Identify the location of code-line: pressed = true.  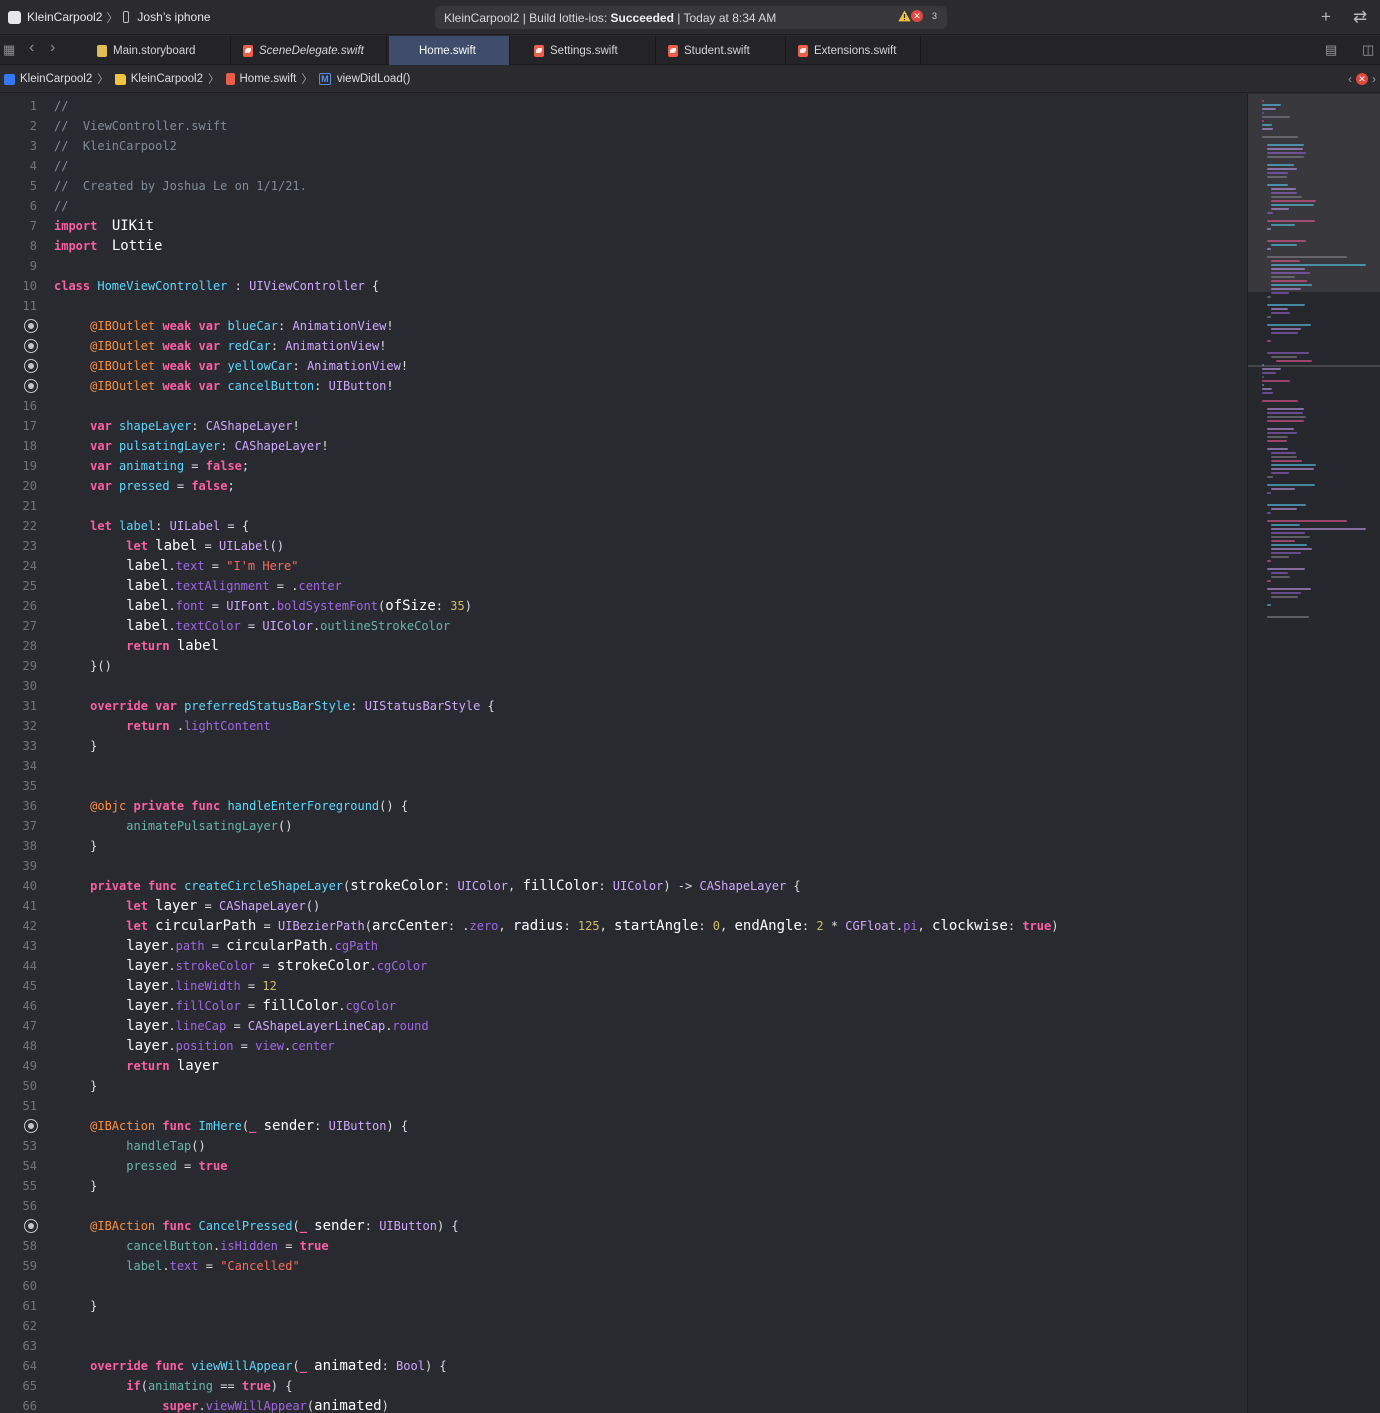
(140, 1166).